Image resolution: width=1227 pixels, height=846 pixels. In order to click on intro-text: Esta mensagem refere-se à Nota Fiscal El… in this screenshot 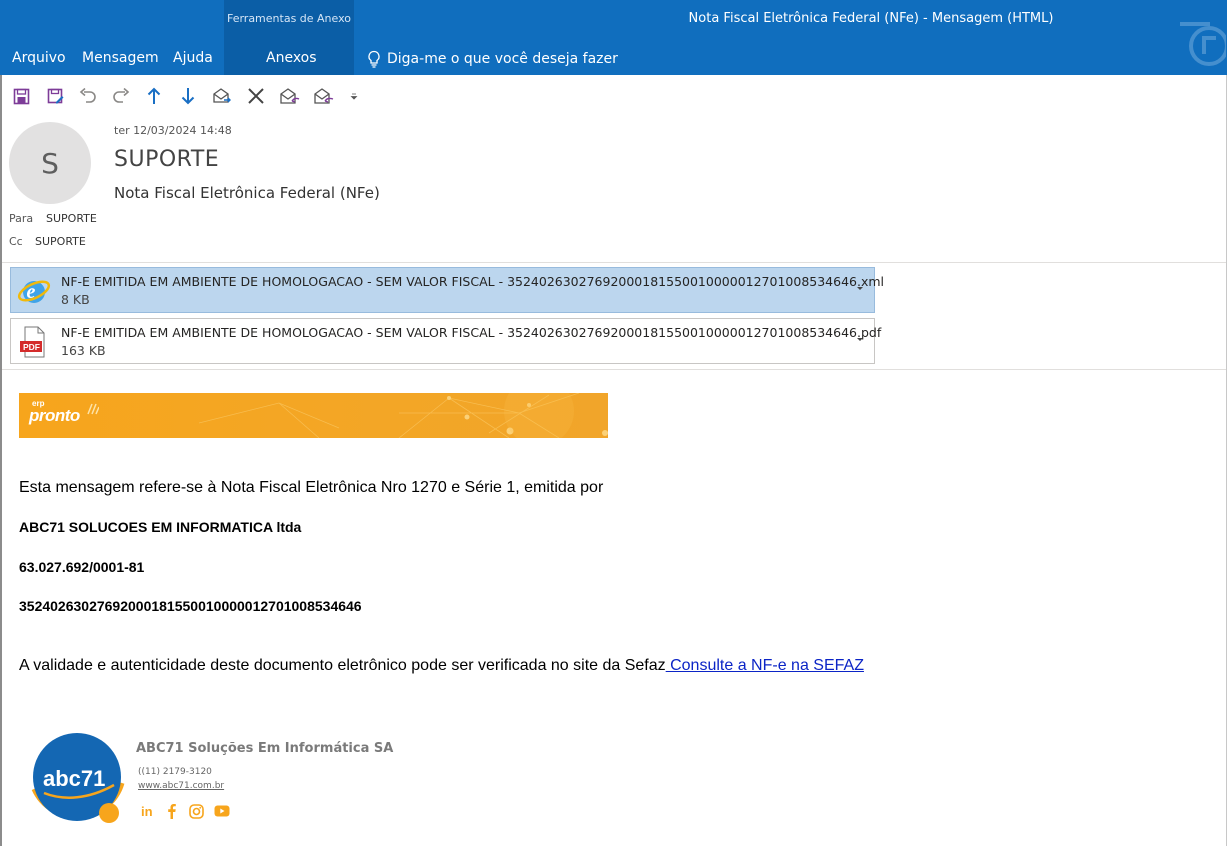, I will do `click(311, 487)`.